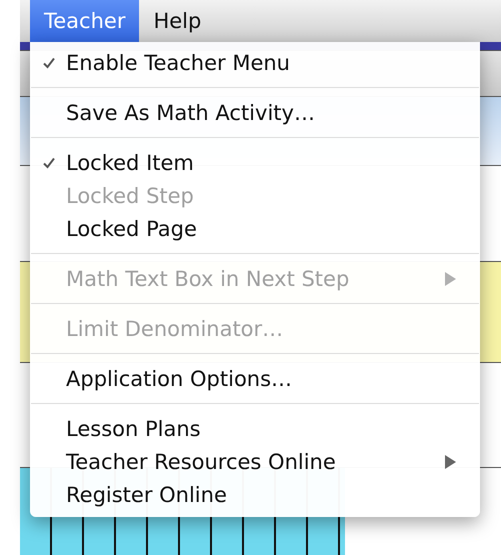 This screenshot has height=555, width=501. Describe the element at coordinates (255, 162) in the screenshot. I see `menu-item: Locked Item` at that location.